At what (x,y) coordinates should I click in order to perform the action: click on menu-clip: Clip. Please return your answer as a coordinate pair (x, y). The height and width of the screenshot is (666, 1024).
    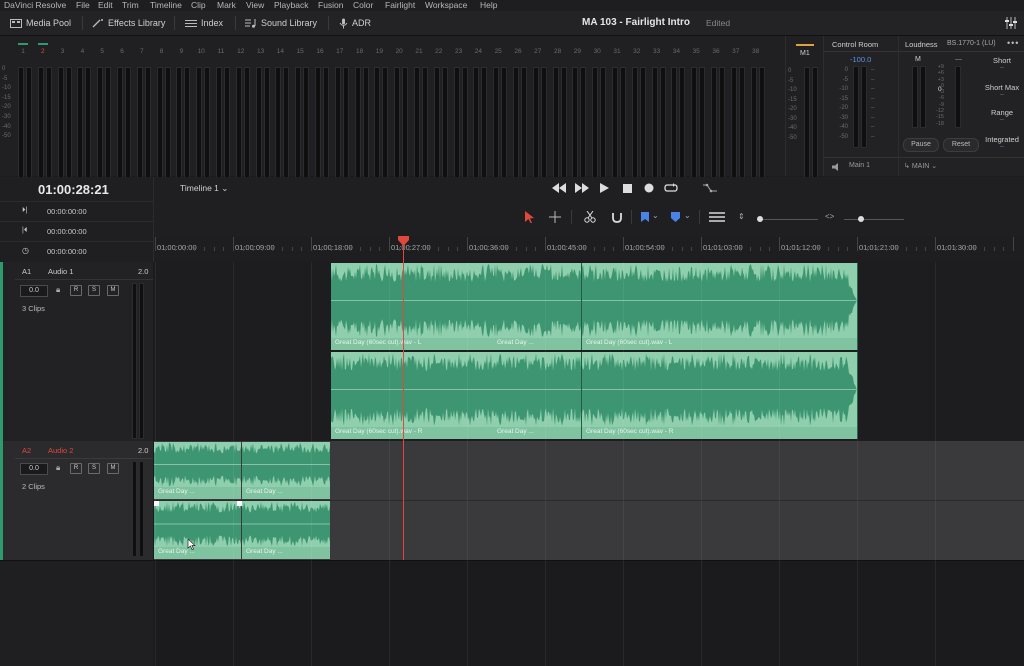
    Looking at the image, I should click on (198, 5).